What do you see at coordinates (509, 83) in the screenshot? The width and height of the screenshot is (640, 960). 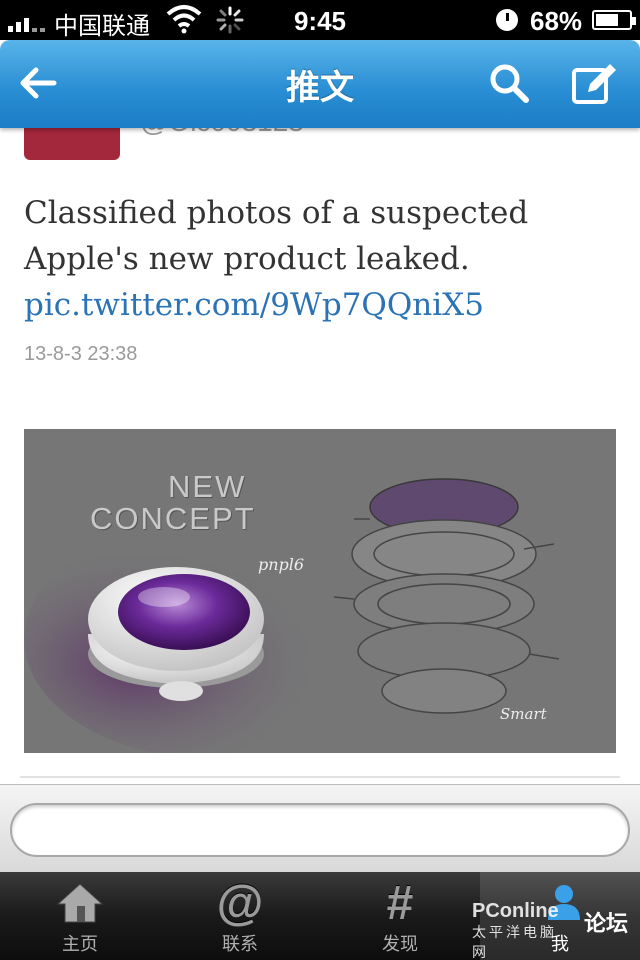 I see `search-icon` at bounding box center [509, 83].